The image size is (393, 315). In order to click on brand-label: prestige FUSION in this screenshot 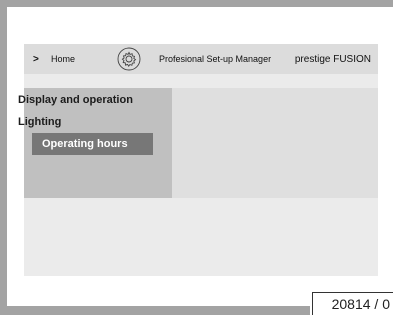, I will do `click(332, 59)`.